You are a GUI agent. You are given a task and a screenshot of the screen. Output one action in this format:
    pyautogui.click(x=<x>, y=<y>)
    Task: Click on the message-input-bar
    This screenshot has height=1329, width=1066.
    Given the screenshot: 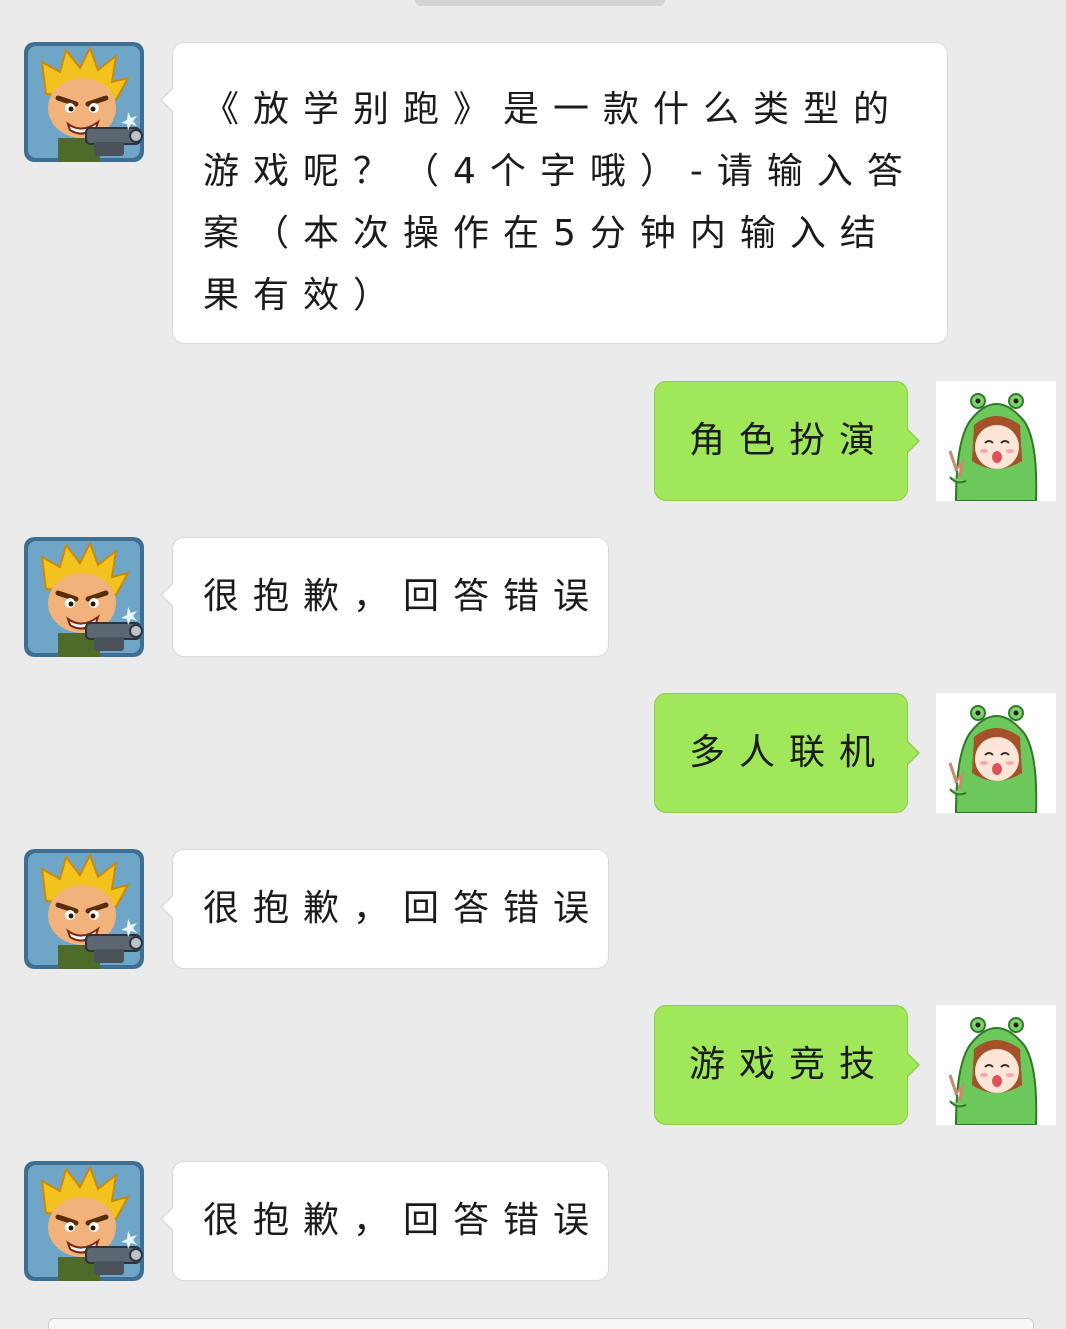 What is the action you would take?
    pyautogui.click(x=541, y=1323)
    